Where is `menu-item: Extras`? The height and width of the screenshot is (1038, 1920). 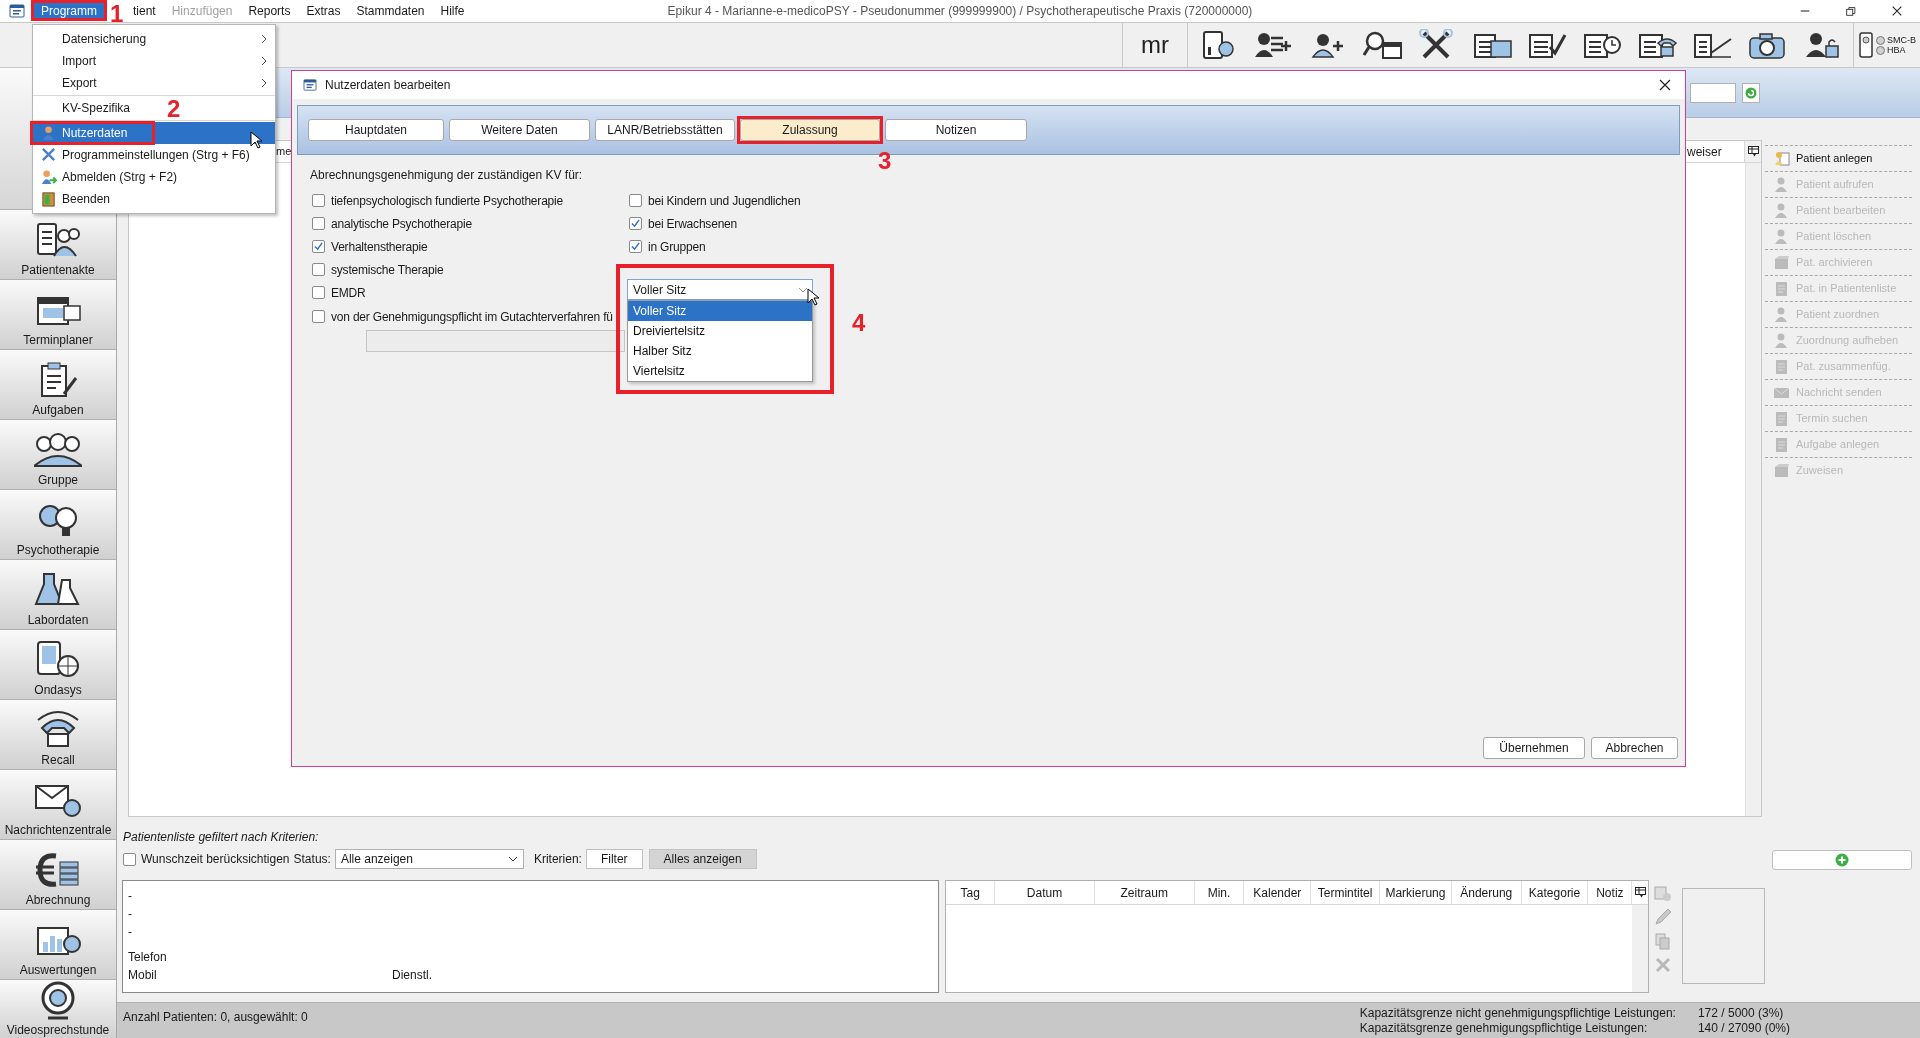 menu-item: Extras is located at coordinates (323, 11).